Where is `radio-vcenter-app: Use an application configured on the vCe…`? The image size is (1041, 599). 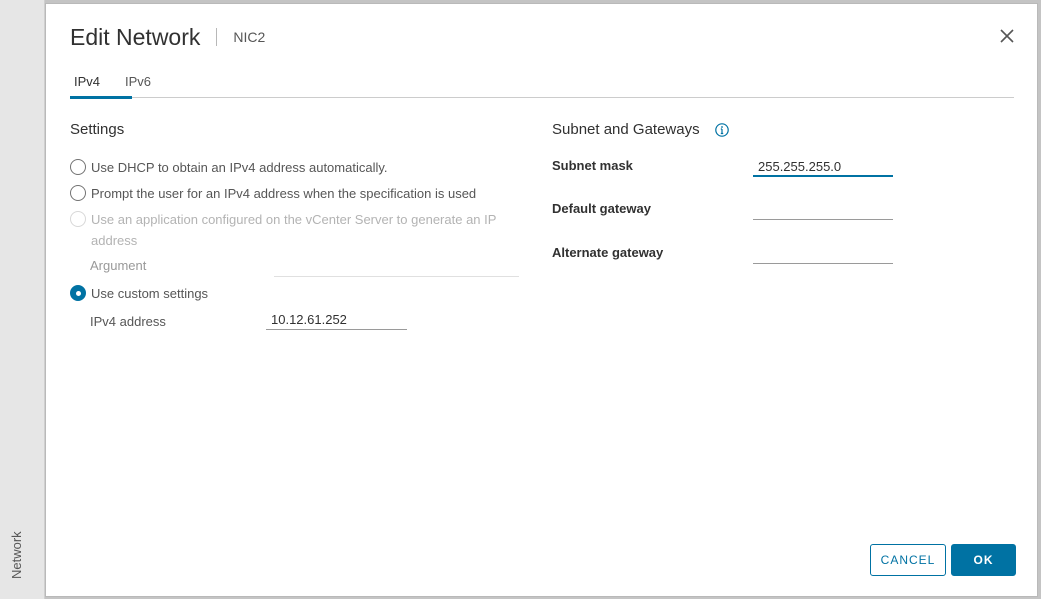 radio-vcenter-app: Use an application configured on the vCe… is located at coordinates (285, 231).